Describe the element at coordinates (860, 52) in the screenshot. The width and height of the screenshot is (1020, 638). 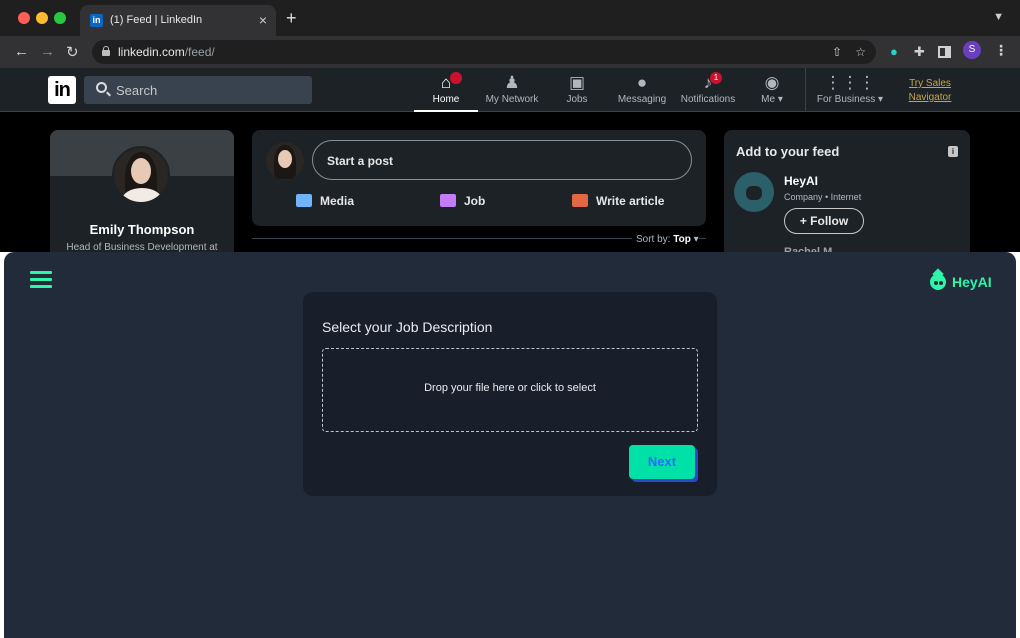
I see `bookmark-star-icon: ☆` at that location.